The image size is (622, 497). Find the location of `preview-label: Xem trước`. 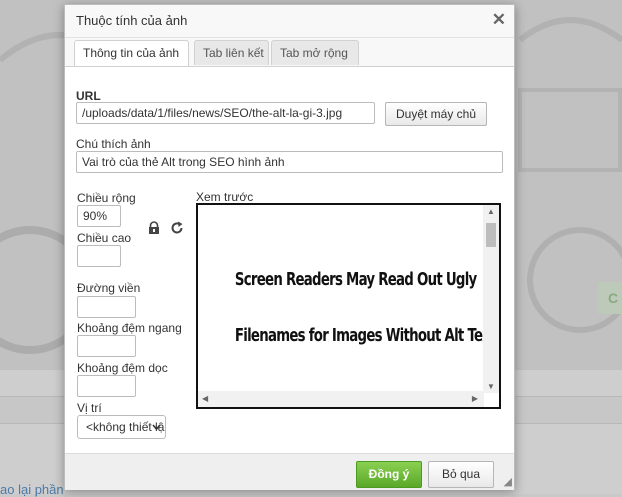

preview-label: Xem trước is located at coordinates (225, 197).